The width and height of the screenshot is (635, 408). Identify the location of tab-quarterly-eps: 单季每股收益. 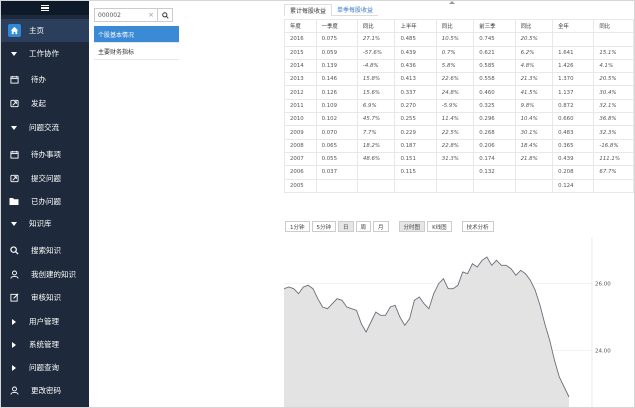
(355, 10).